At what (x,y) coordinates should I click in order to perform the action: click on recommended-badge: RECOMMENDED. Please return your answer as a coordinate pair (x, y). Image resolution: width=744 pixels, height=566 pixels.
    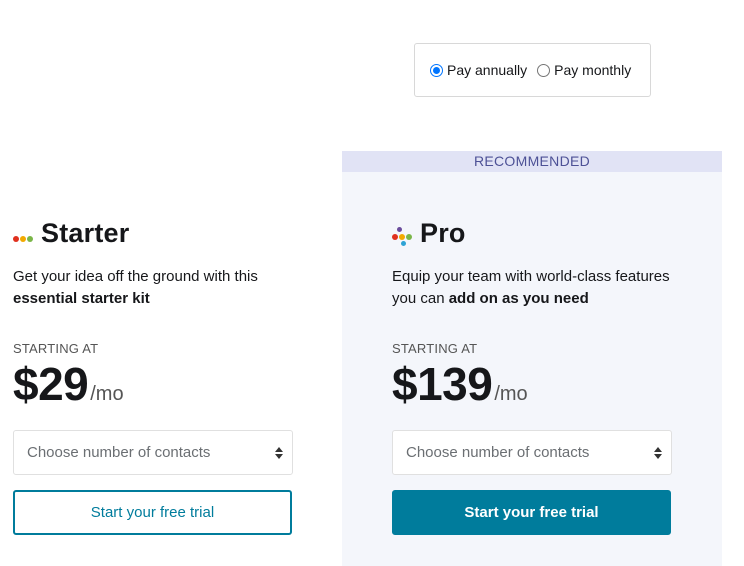
    Looking at the image, I should click on (532, 161).